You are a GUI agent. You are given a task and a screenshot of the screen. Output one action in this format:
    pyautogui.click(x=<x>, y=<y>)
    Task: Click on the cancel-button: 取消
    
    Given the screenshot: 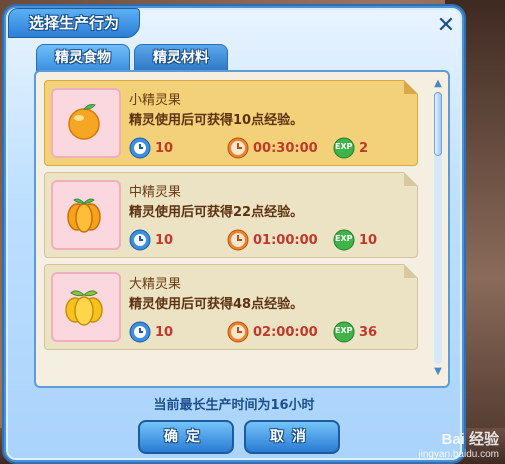 What is the action you would take?
    pyautogui.click(x=292, y=437)
    